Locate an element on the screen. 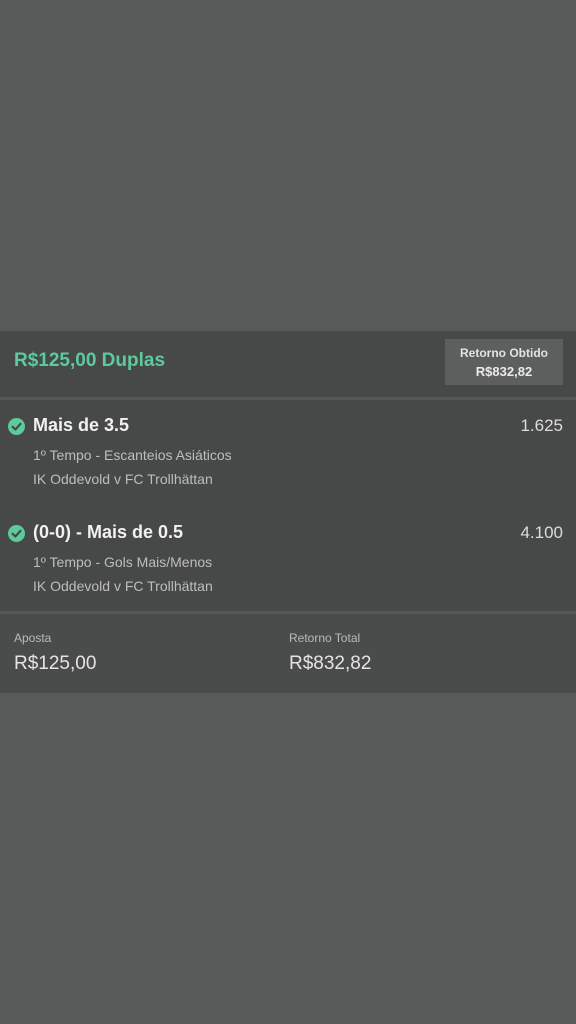 The height and width of the screenshot is (1024, 576). selection-market: 1º Tempo - Escanteios Asiáticos is located at coordinates (132, 455).